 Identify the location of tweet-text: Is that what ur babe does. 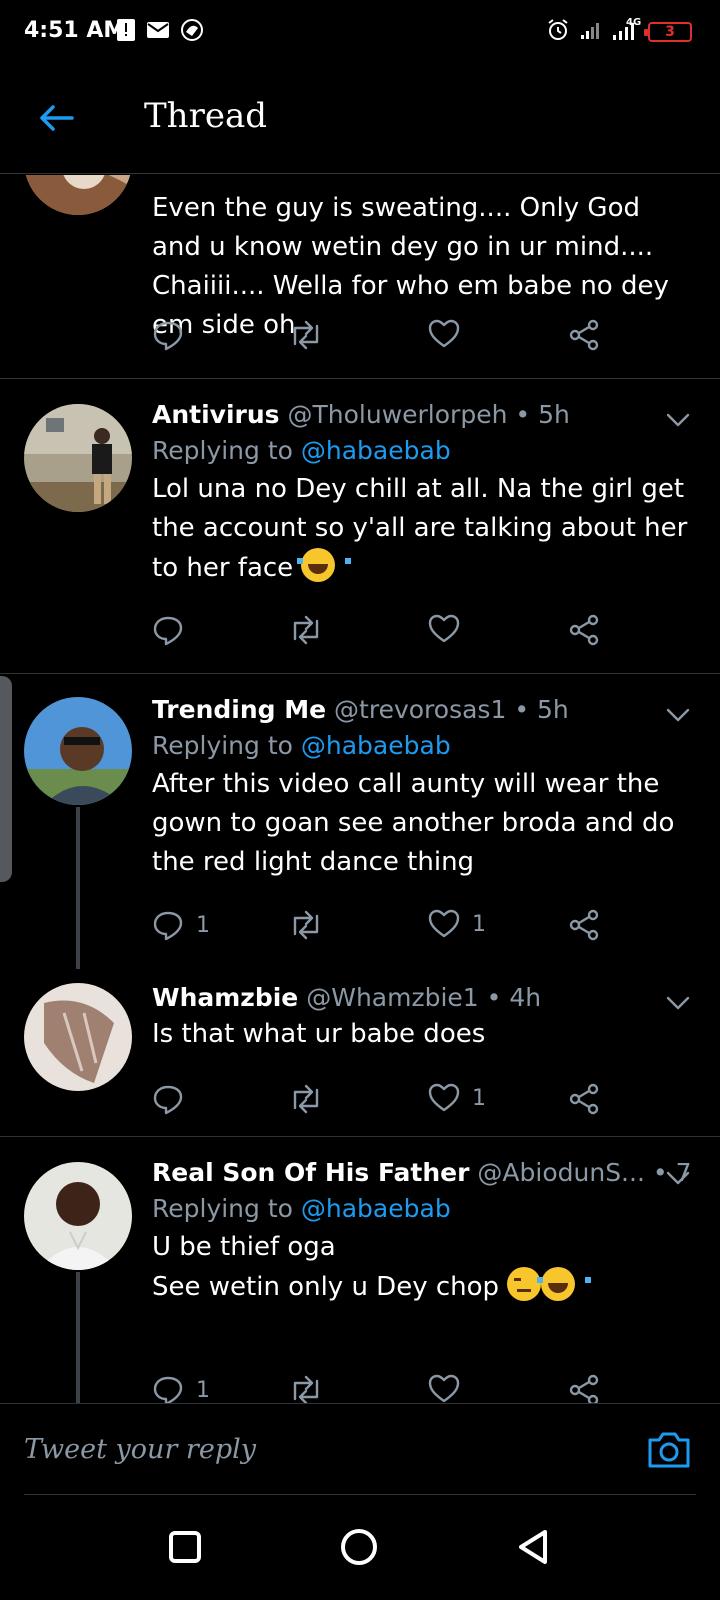
(319, 1034).